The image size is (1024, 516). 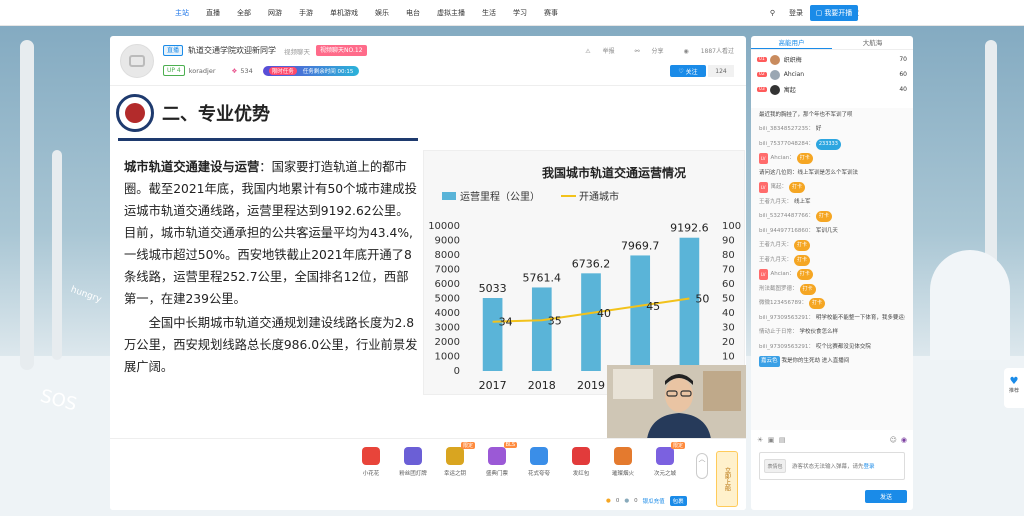 I want to click on gift-item: 璀璨烟火, so click(x=623, y=462).